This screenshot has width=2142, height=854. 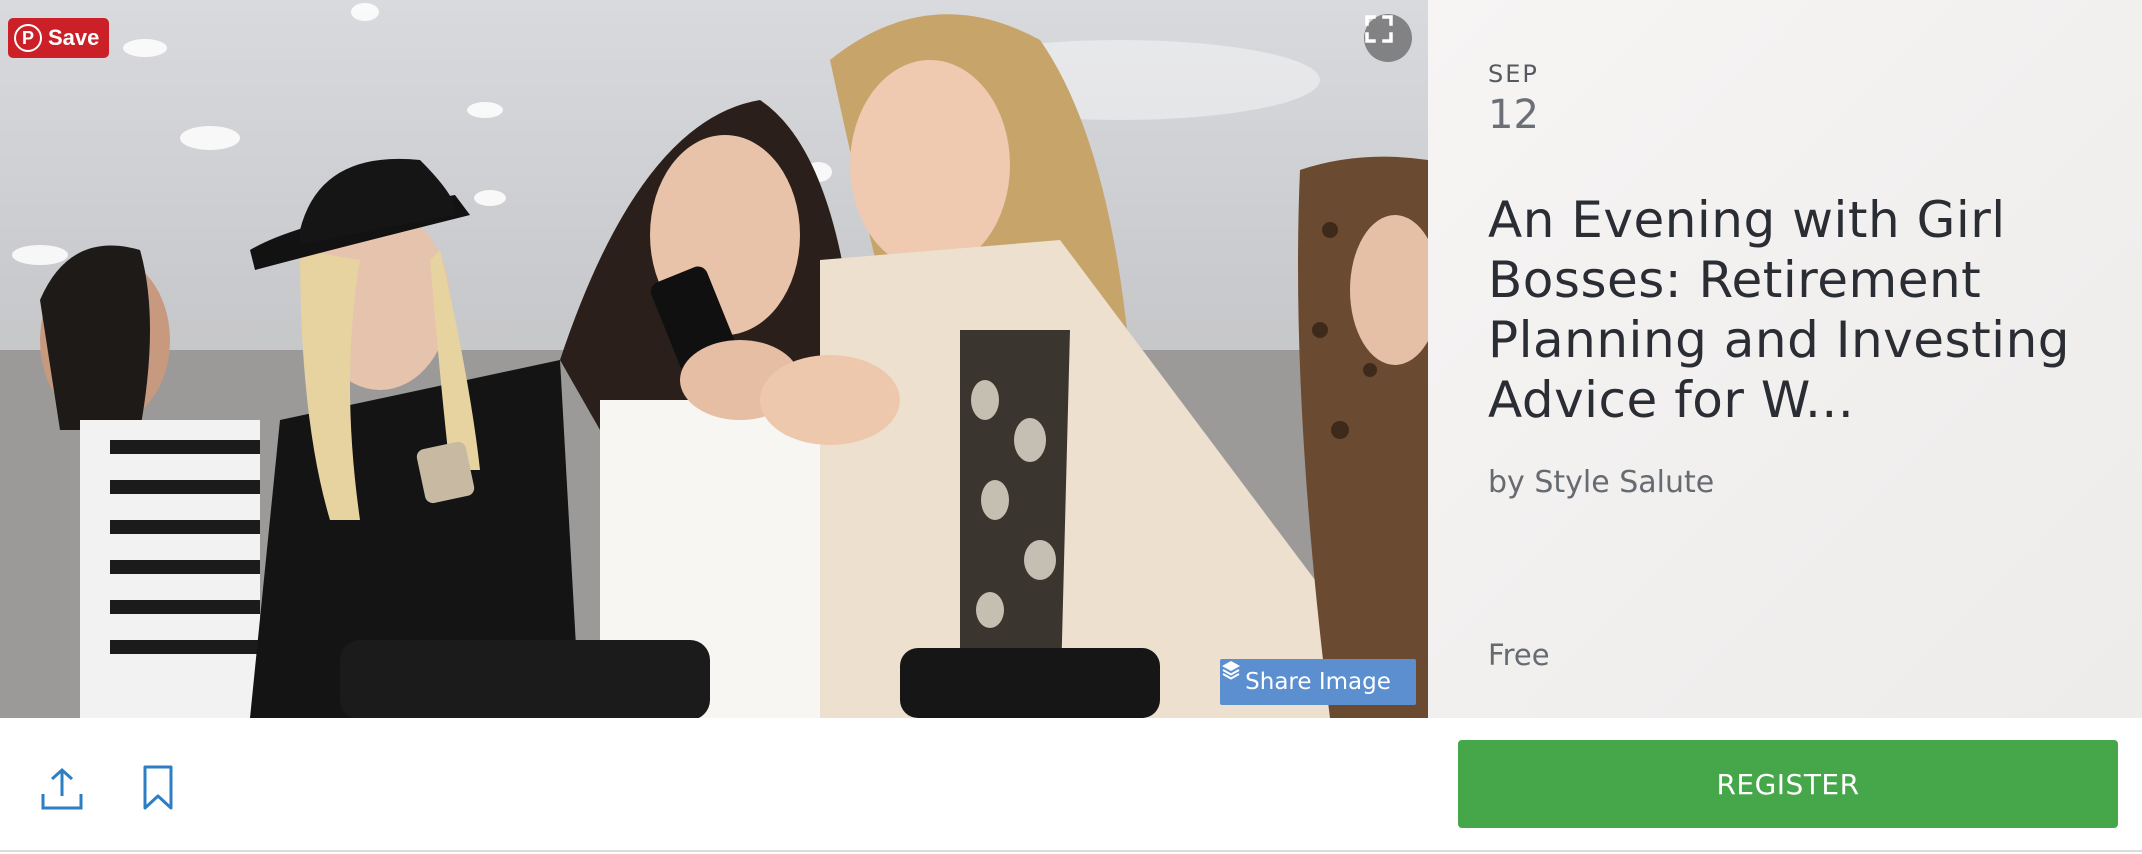 I want to click on pinterest-save-label: Save, so click(x=74, y=37).